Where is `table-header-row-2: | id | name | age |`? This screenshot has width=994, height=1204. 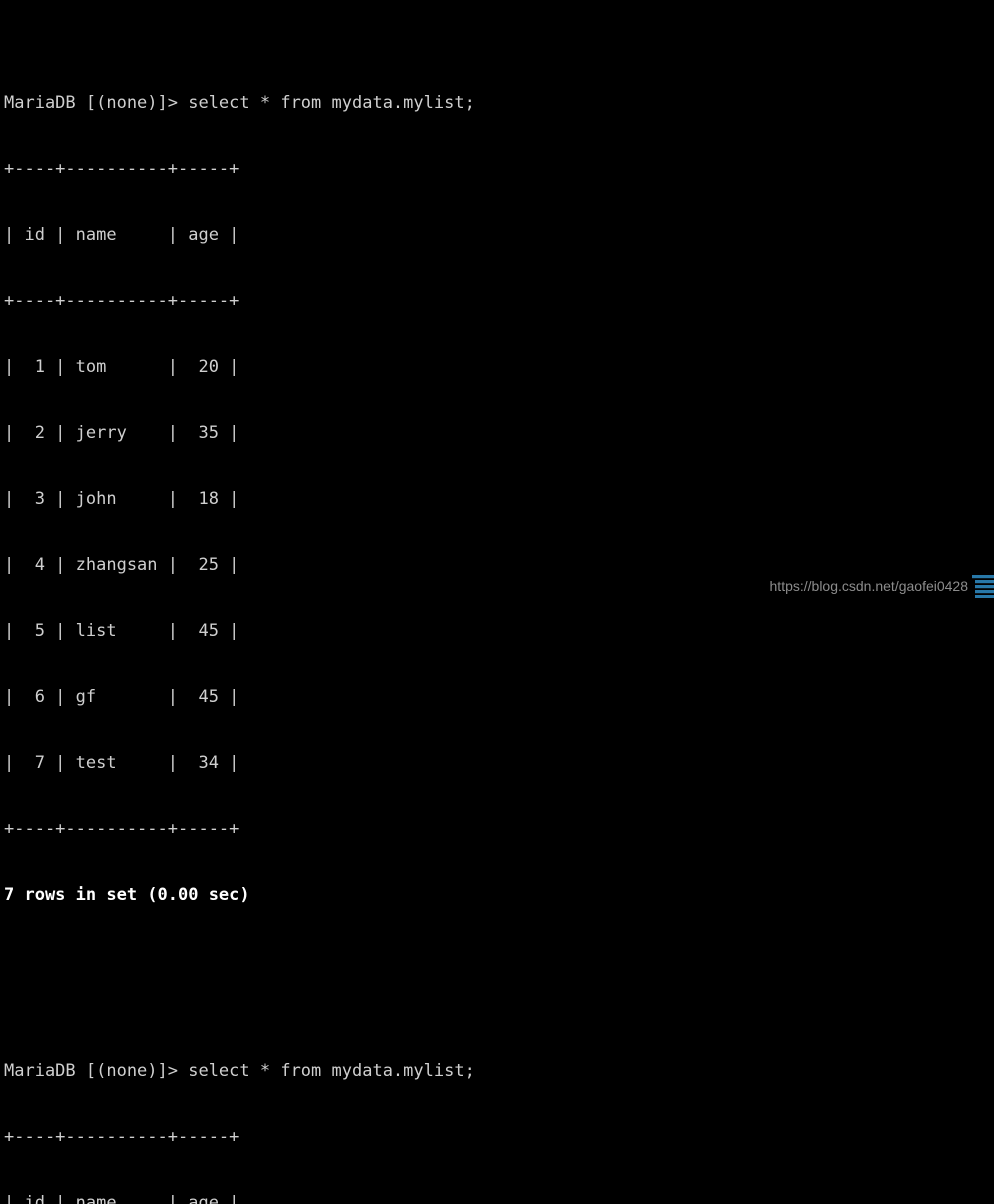 table-header-row-2: | id | name | age | is located at coordinates (122, 1198).